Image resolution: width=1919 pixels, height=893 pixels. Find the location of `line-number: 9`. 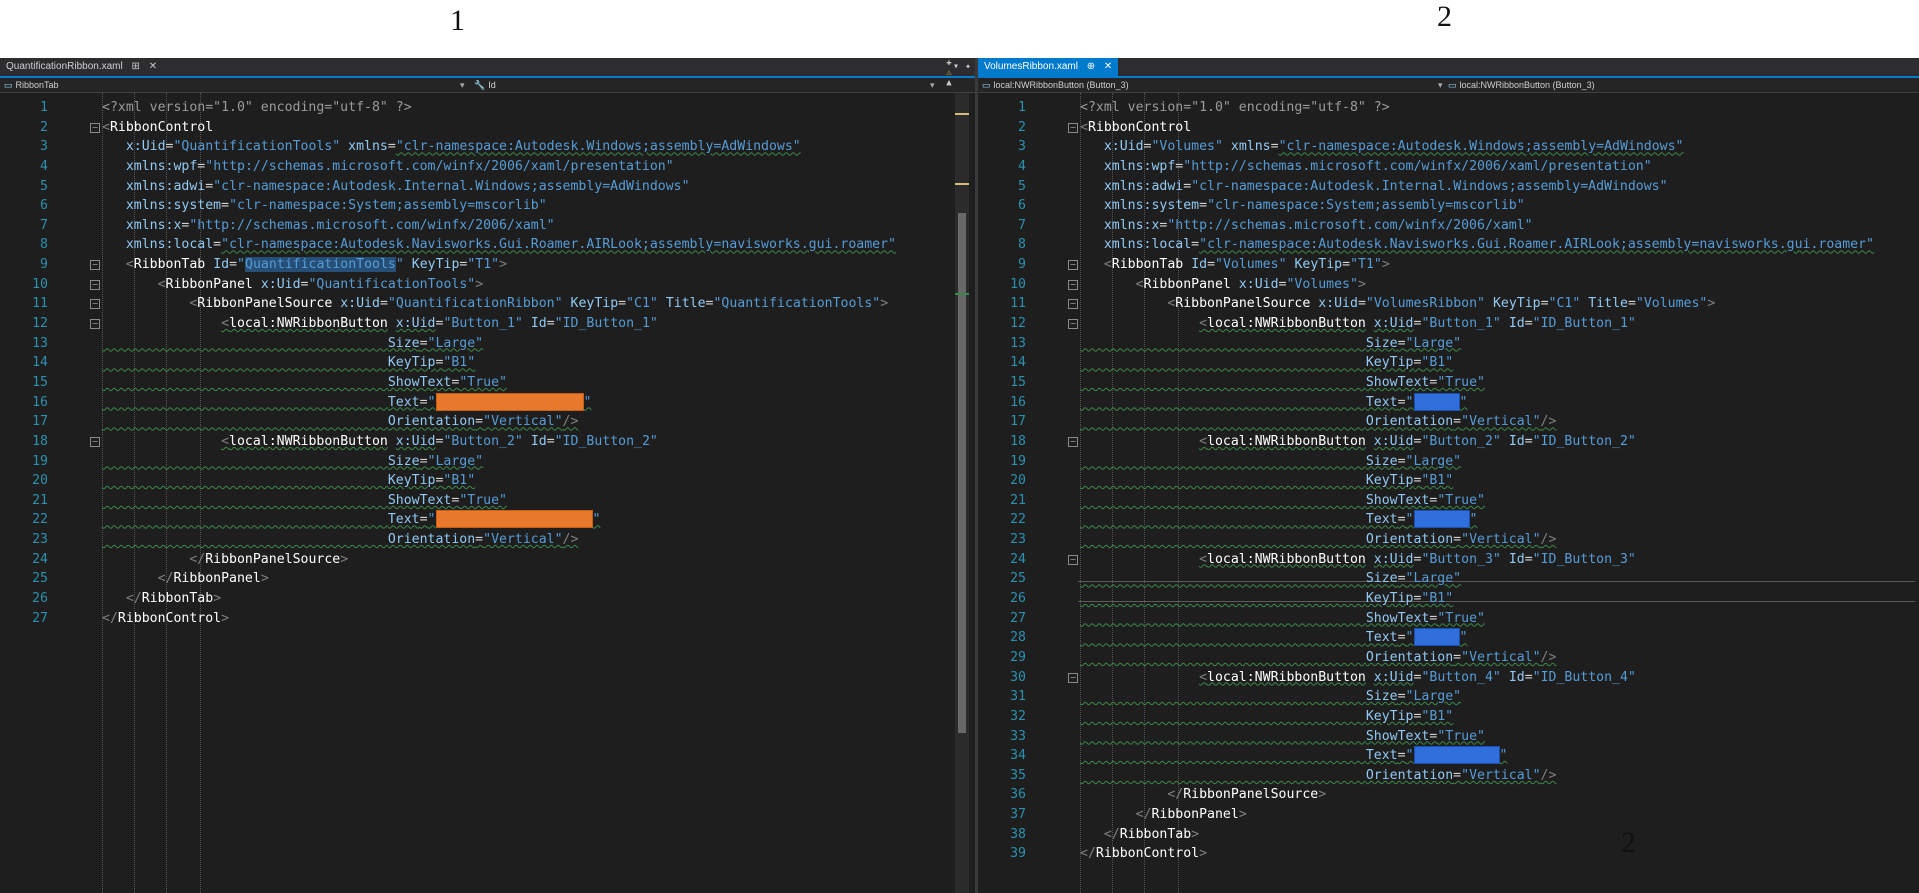

line-number: 9 is located at coordinates (1022, 265).